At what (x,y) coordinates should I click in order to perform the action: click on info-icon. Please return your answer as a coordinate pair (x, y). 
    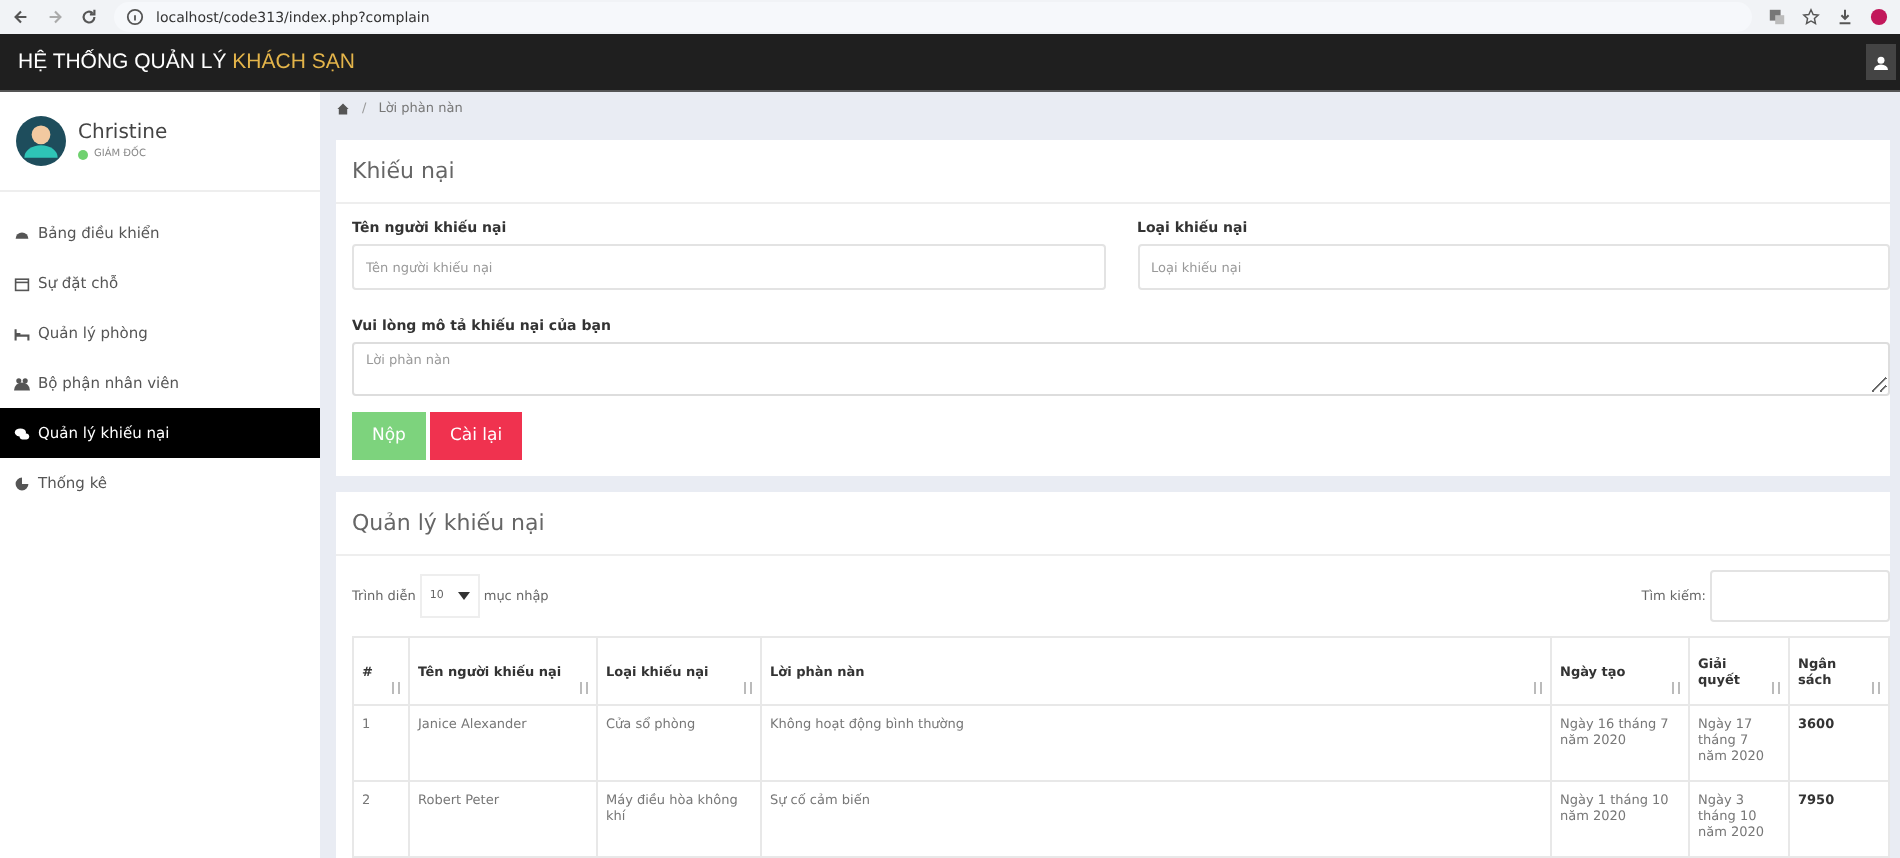
    Looking at the image, I should click on (135, 17).